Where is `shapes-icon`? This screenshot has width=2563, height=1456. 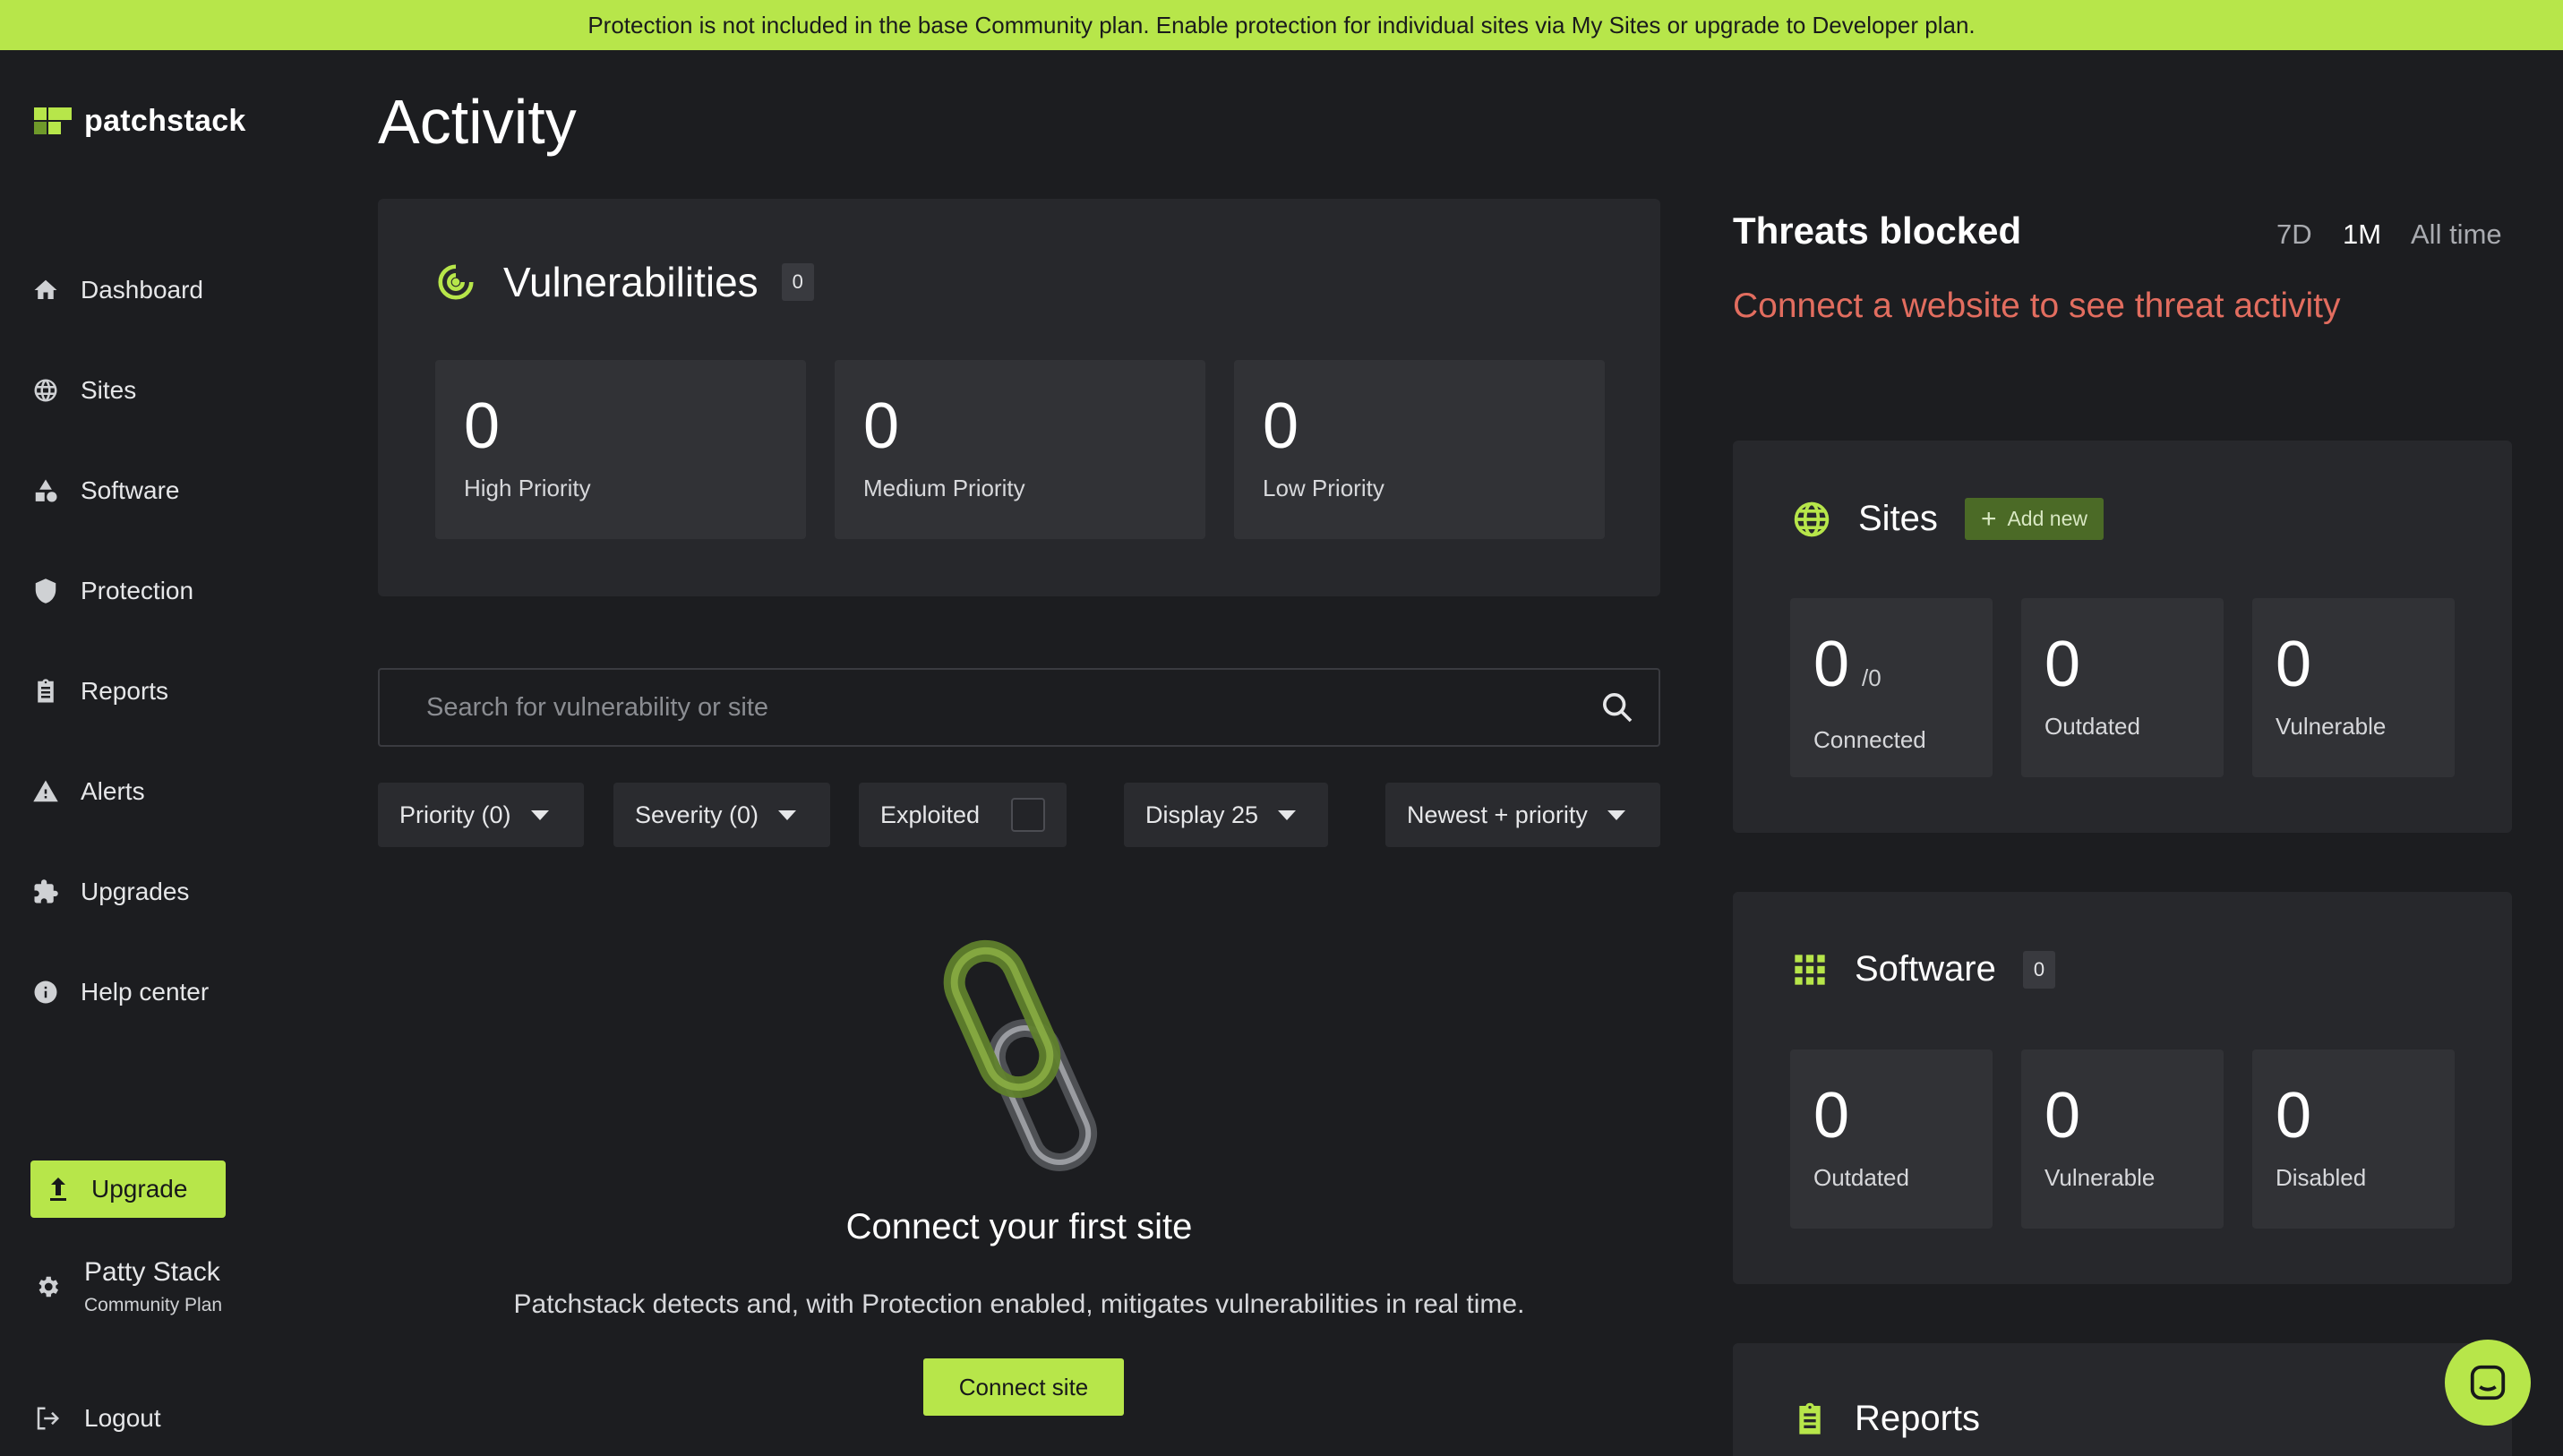 shapes-icon is located at coordinates (46, 491).